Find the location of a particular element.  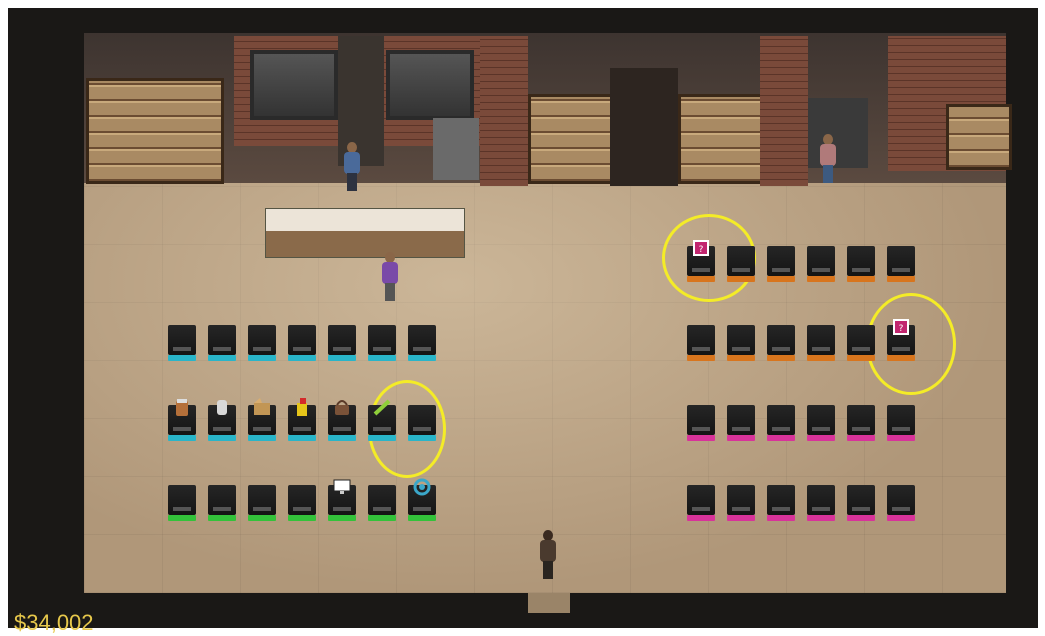

left-station-r2-c2 is located at coordinates (222, 421).